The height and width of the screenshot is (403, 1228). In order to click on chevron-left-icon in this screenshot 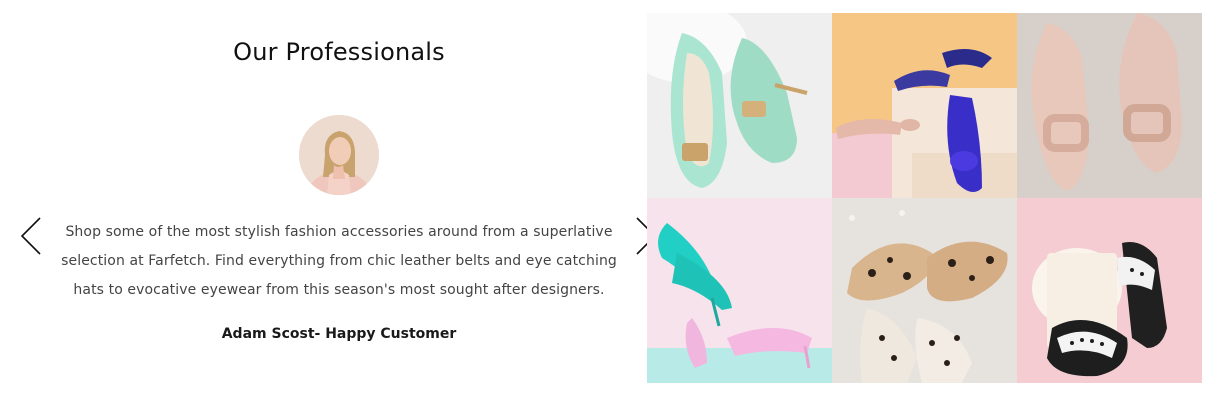, I will do `click(30, 236)`.